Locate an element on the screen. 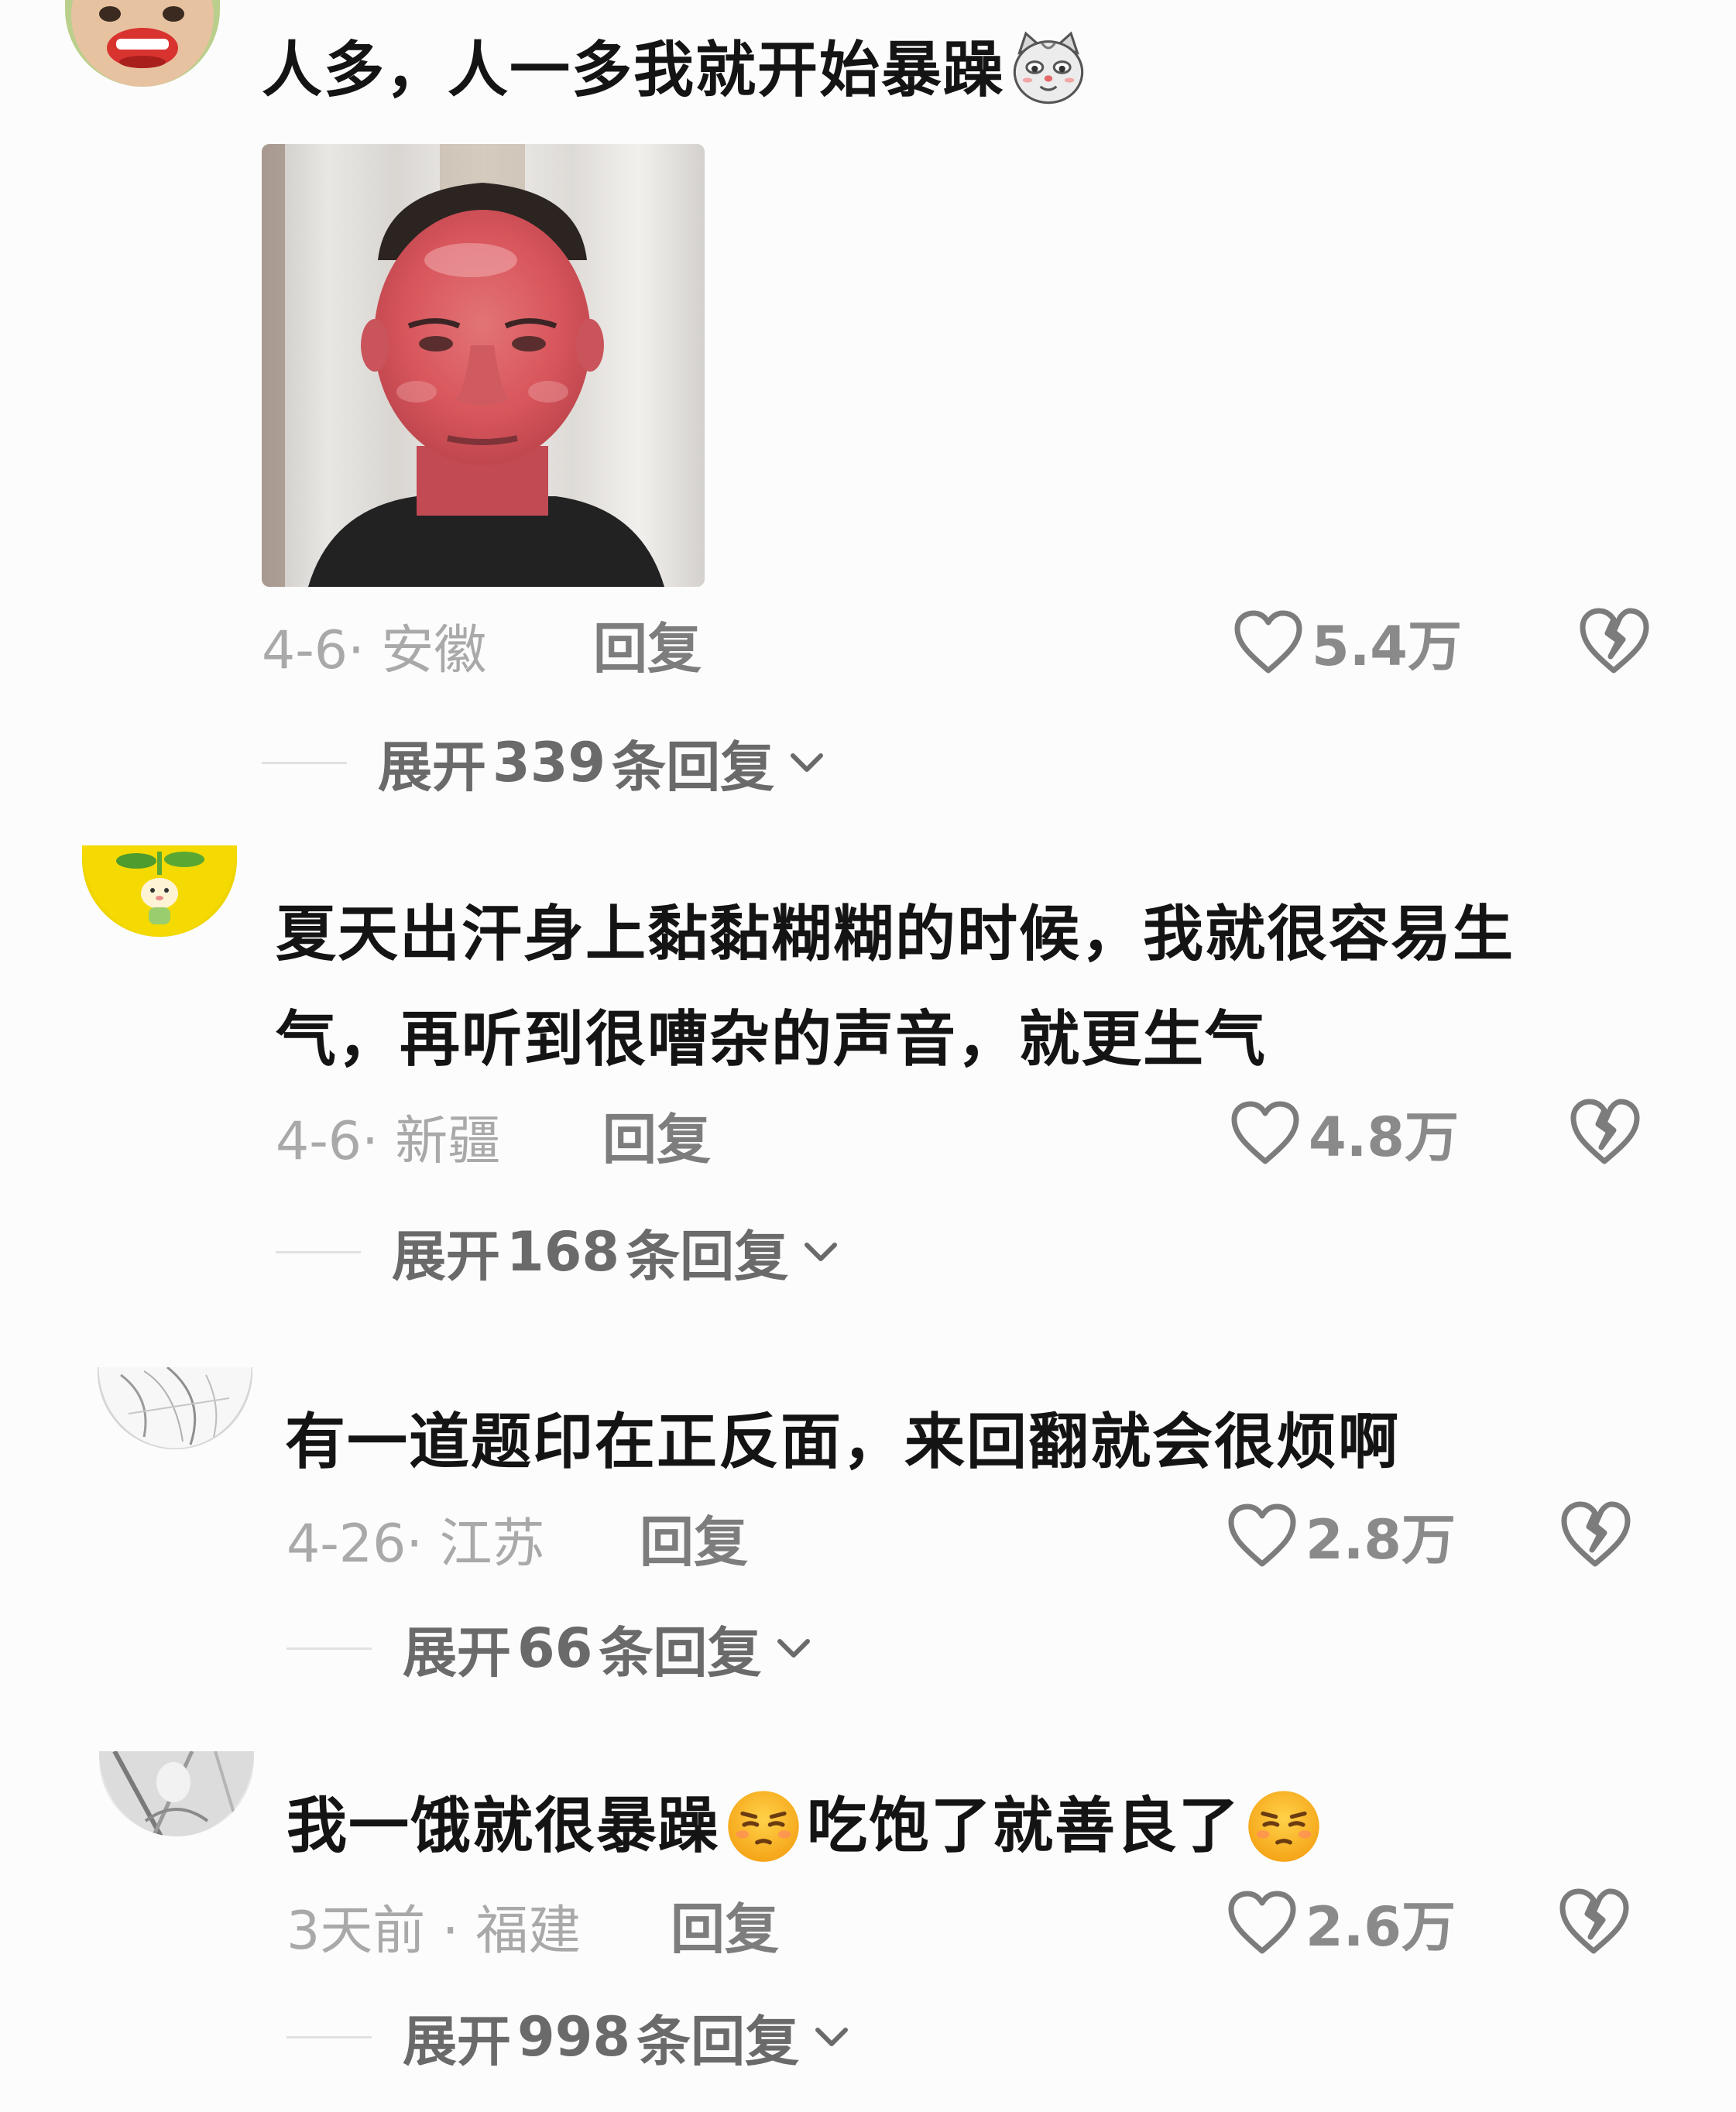  expand-count: 168 is located at coordinates (563, 1252).